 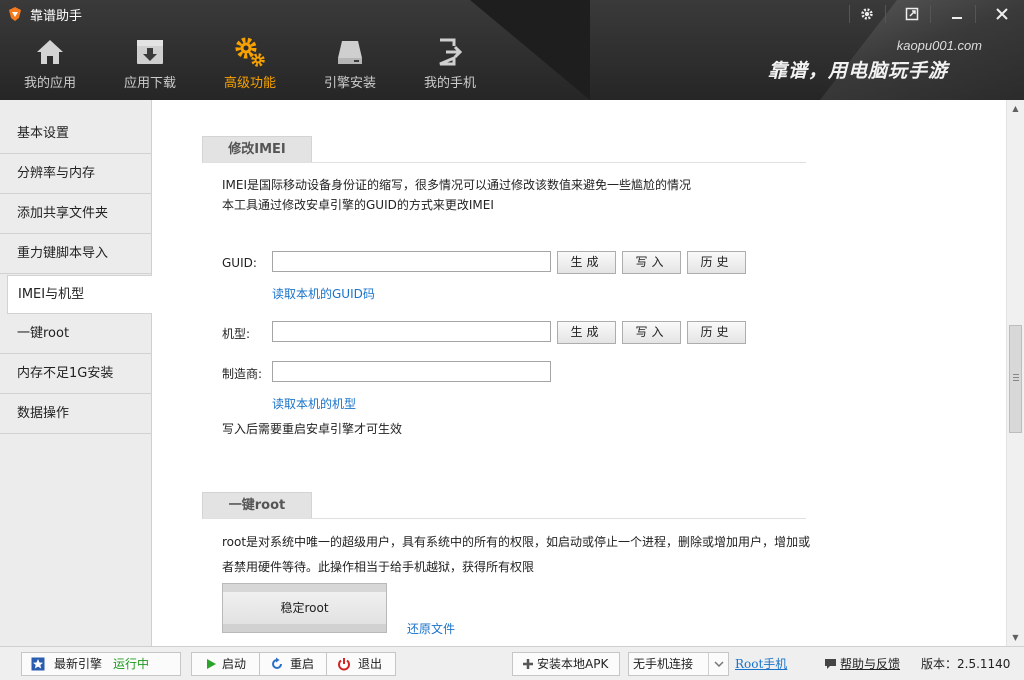 I want to click on restore-files-link: 还原文件, so click(x=431, y=628).